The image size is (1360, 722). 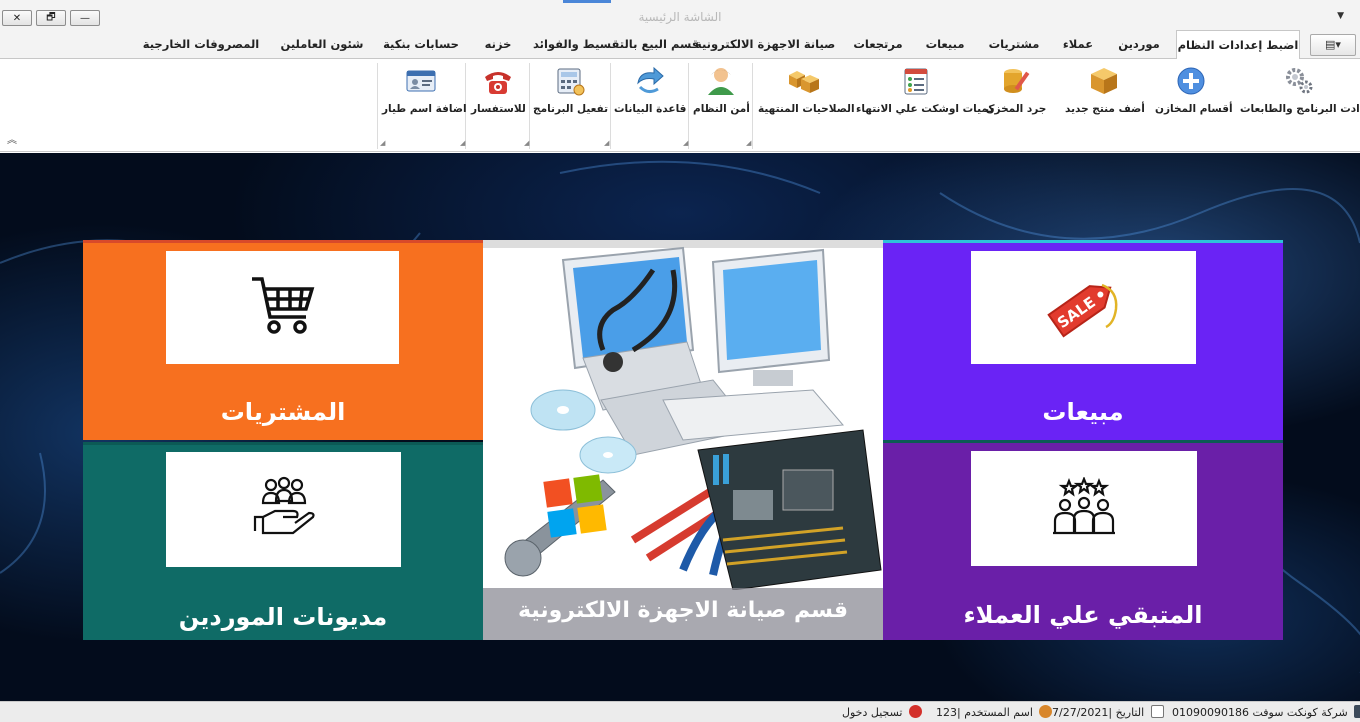 I want to click on tab-bank-accounts: حسابات بنكية, so click(x=421, y=44).